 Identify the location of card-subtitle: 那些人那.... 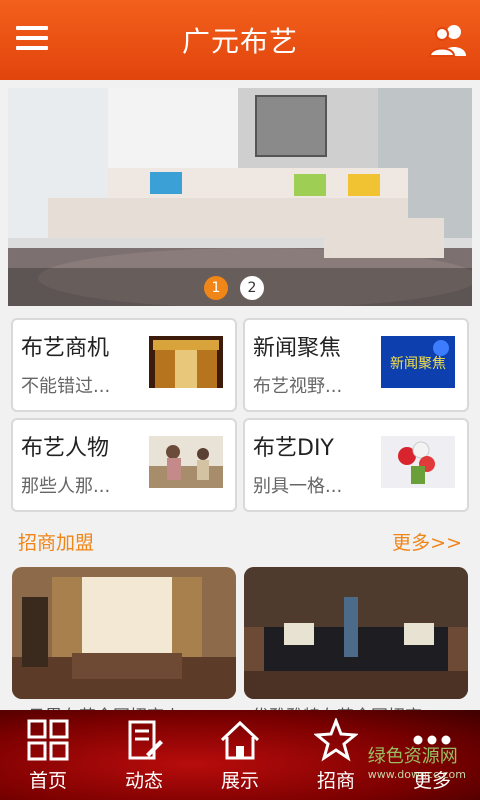
(66, 486).